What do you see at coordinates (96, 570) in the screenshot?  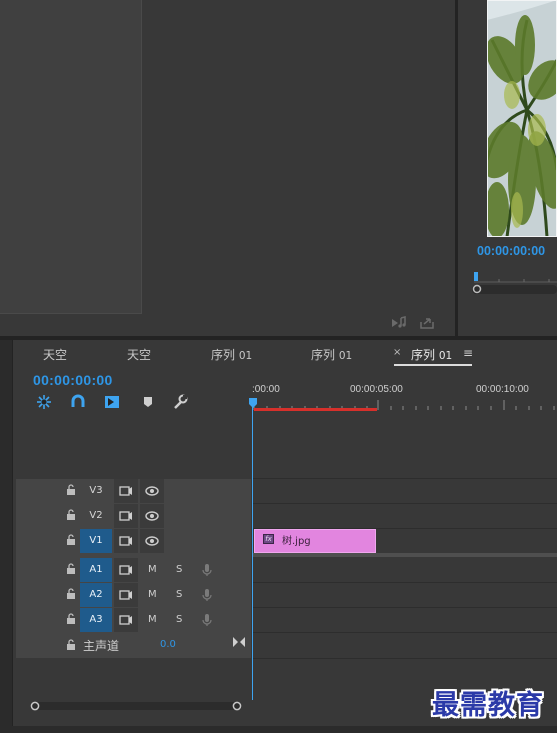 I see `track-target-a1: A1` at bounding box center [96, 570].